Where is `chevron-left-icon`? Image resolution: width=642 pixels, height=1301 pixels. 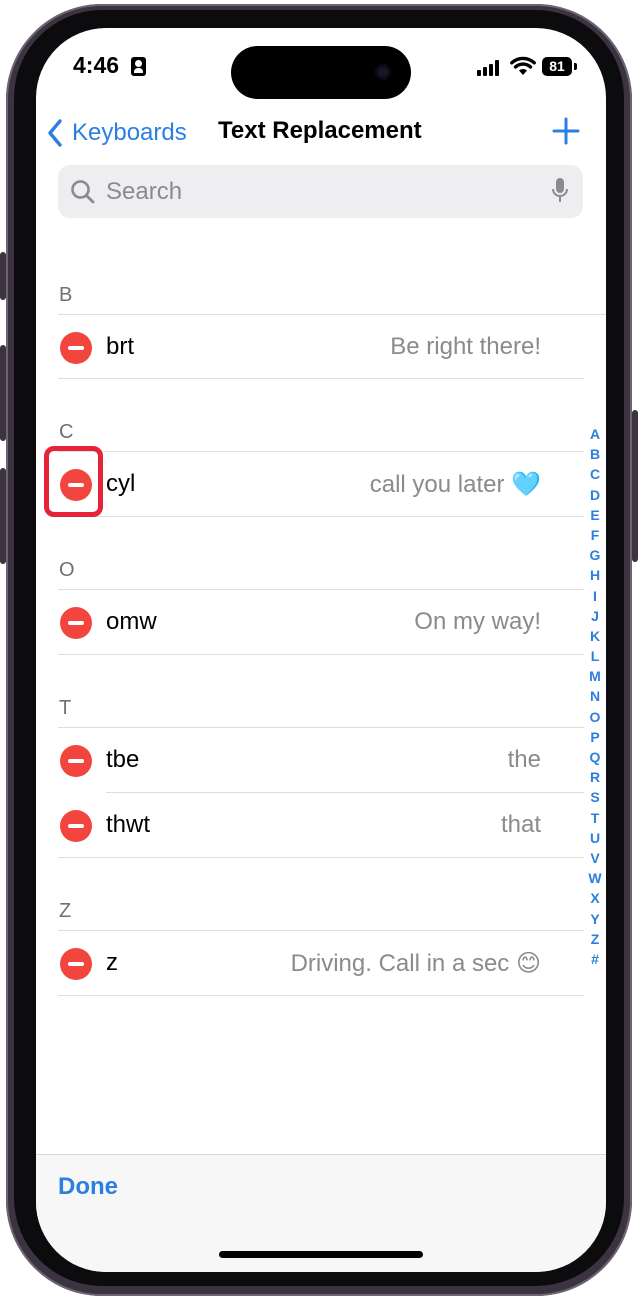
chevron-left-icon is located at coordinates (55, 133).